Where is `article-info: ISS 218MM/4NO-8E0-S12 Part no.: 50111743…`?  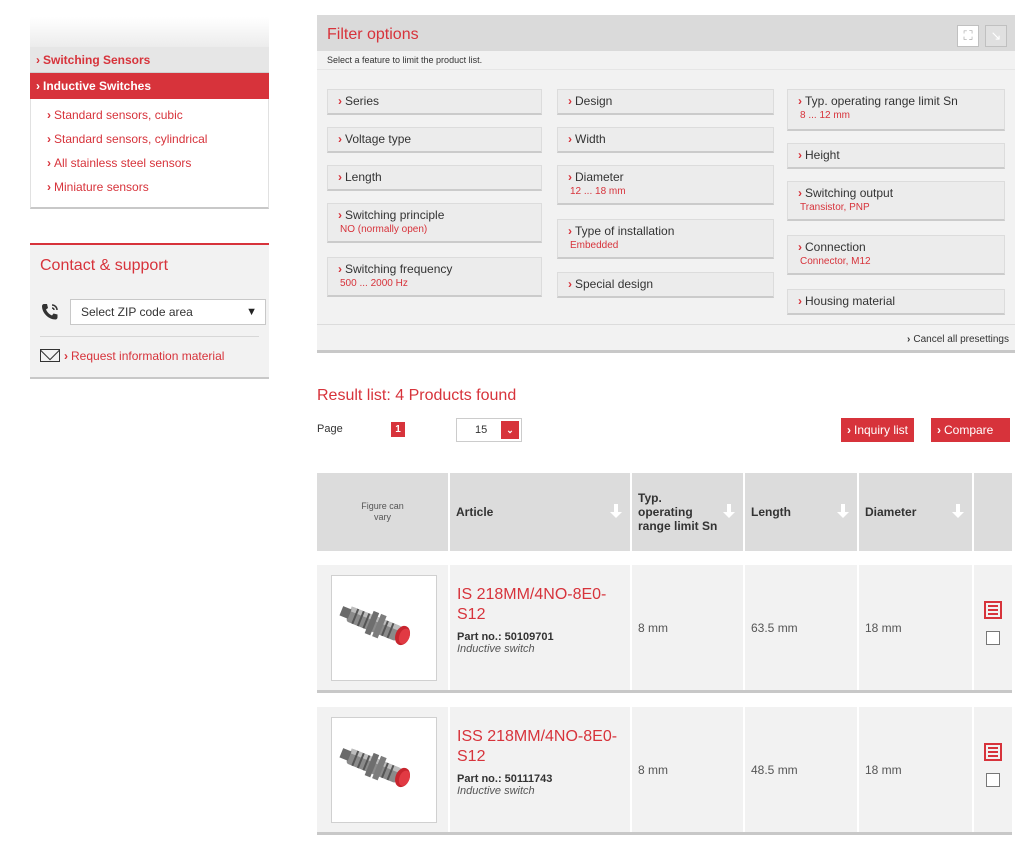 article-info: ISS 218MM/4NO-8E0-S12 Part no.: 50111743… is located at coordinates (542, 752).